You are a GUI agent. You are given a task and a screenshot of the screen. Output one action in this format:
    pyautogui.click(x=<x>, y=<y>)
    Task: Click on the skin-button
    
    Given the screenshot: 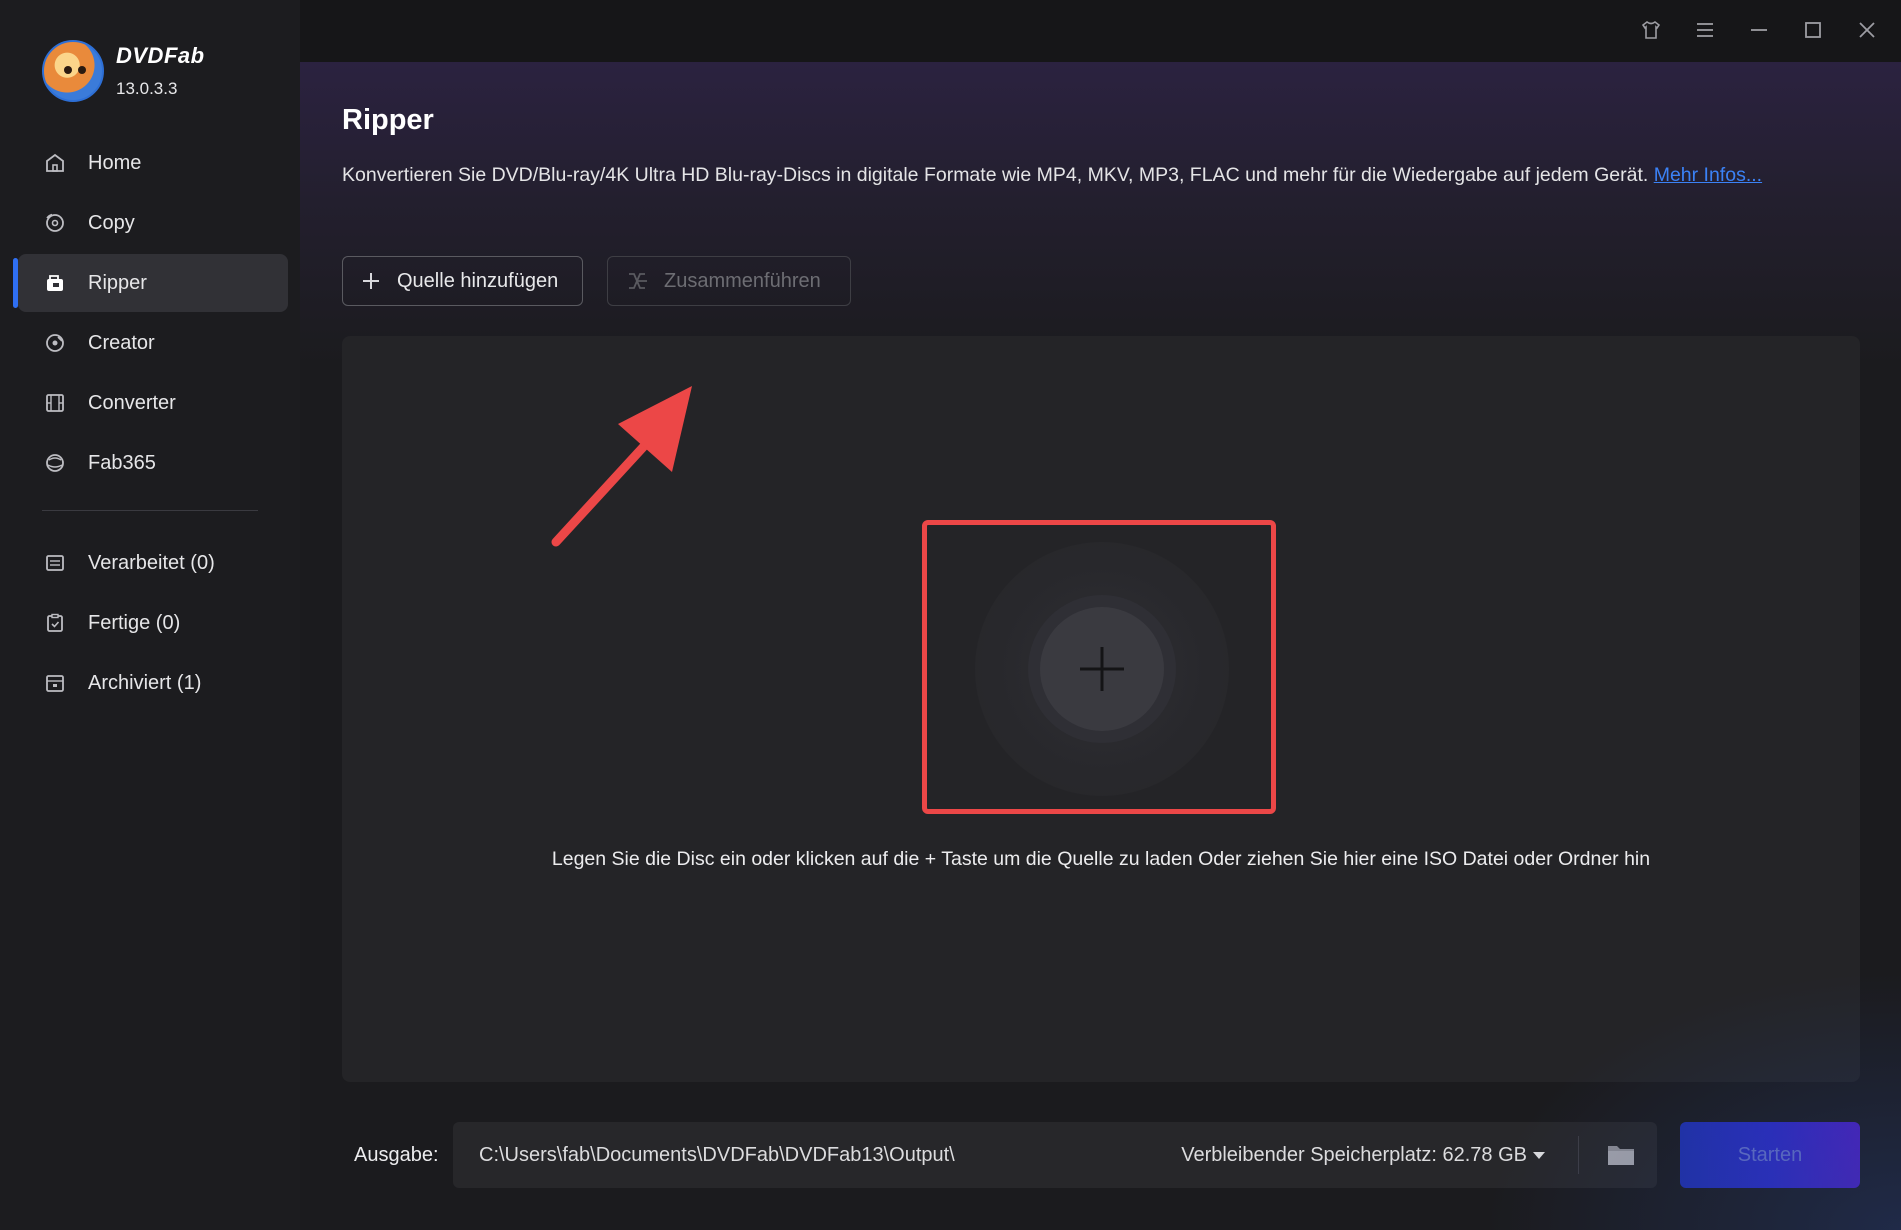 What is the action you would take?
    pyautogui.click(x=1651, y=30)
    